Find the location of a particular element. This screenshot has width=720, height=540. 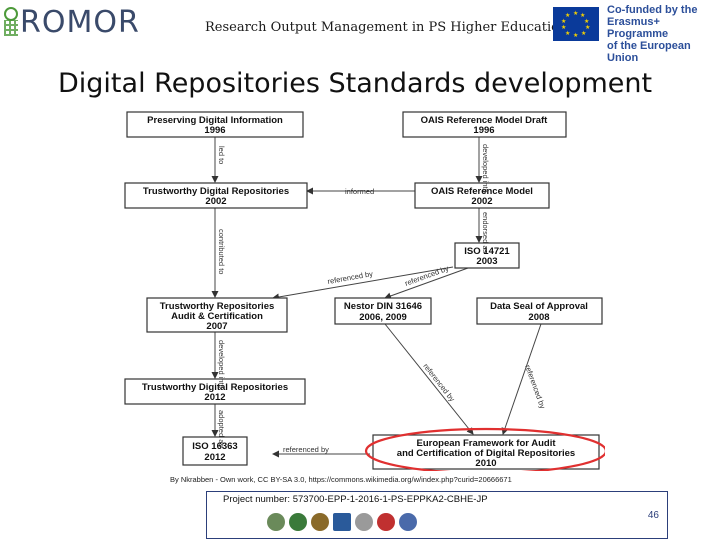

iso16363-year: 2012 is located at coordinates (214, 457).